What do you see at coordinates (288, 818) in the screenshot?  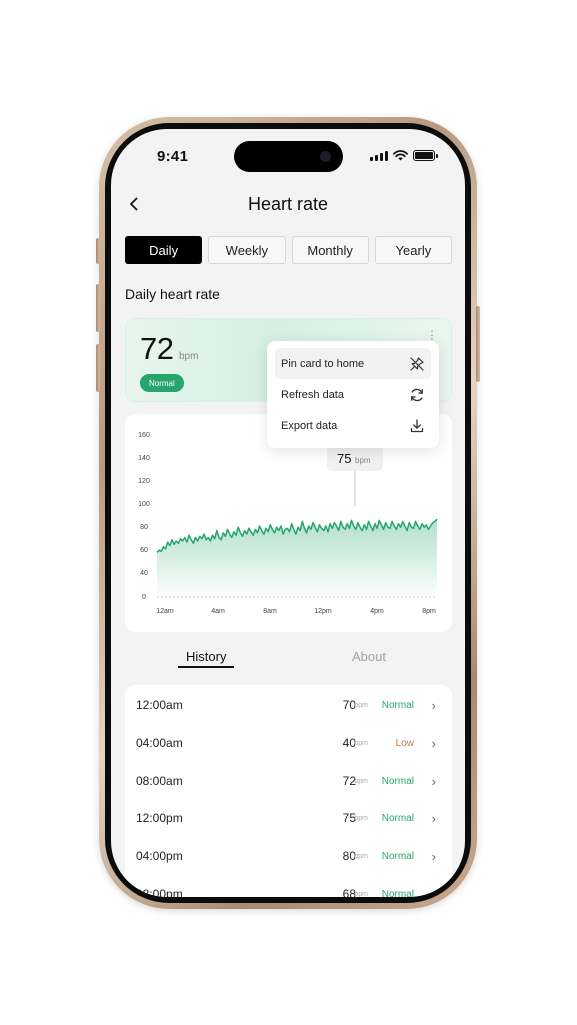 I see `history-row: 12:00pm 75 bpm Normal ›` at bounding box center [288, 818].